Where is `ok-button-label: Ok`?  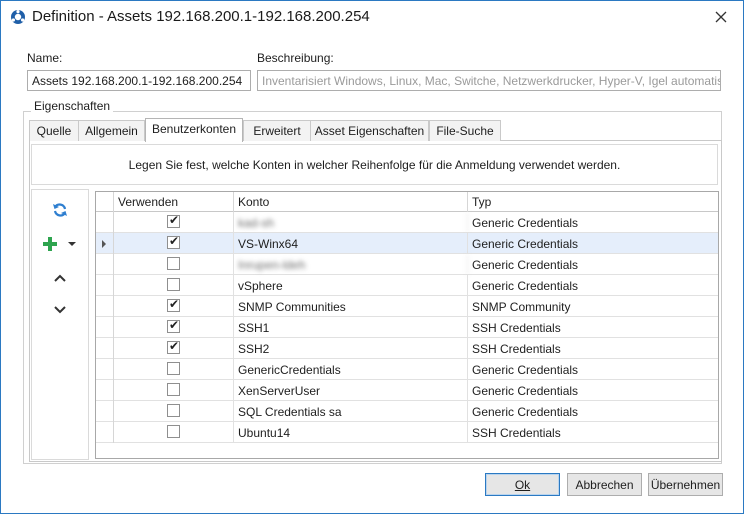 ok-button-label: Ok is located at coordinates (522, 485).